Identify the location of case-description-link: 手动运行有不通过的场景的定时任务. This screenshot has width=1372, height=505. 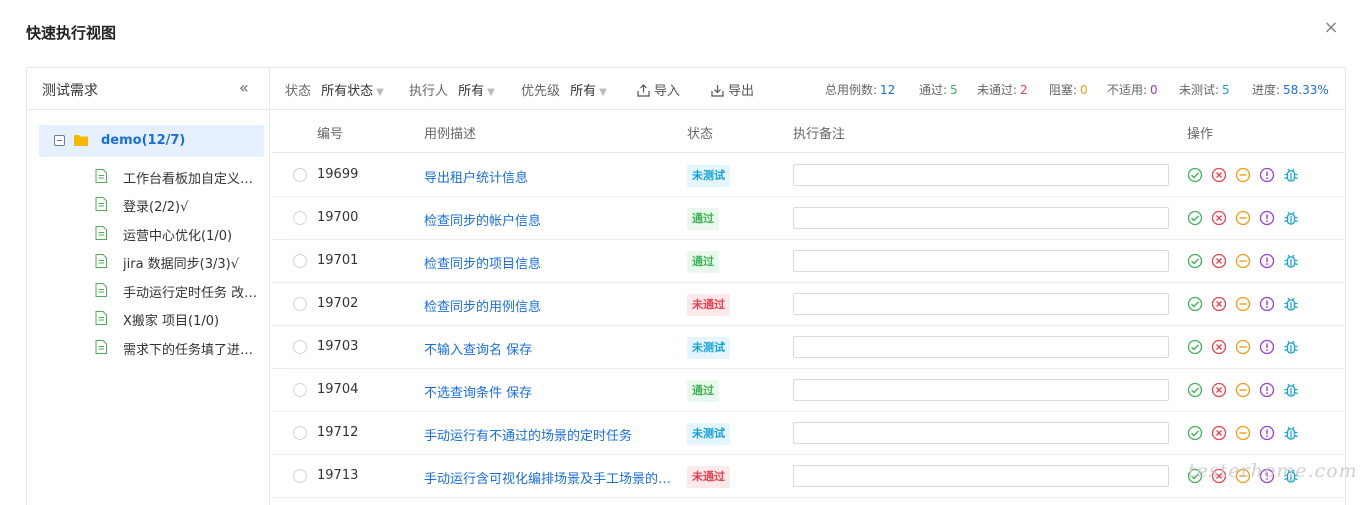
(549, 434).